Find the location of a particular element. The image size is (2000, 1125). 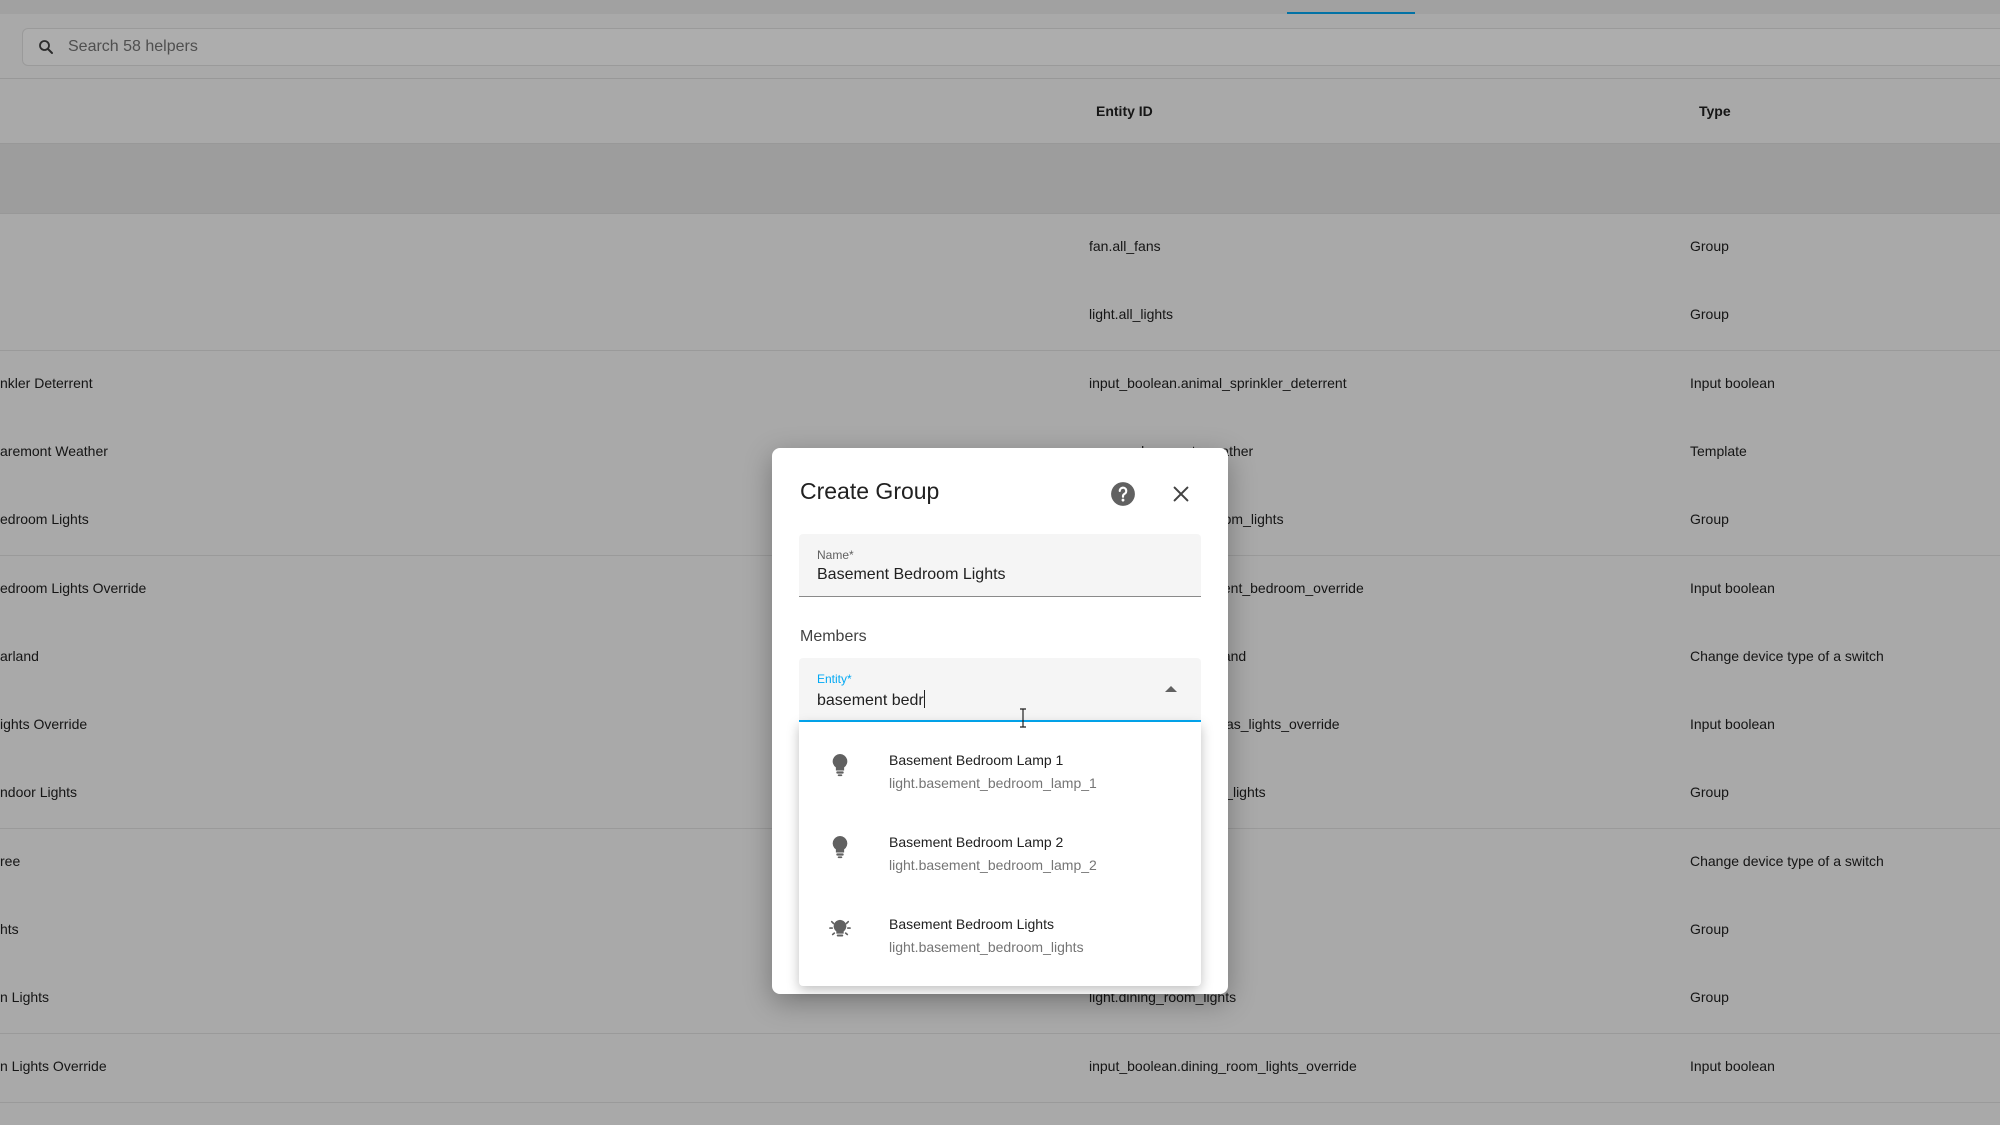

name-field-value: Basement Bedroom Lights is located at coordinates (911, 574).